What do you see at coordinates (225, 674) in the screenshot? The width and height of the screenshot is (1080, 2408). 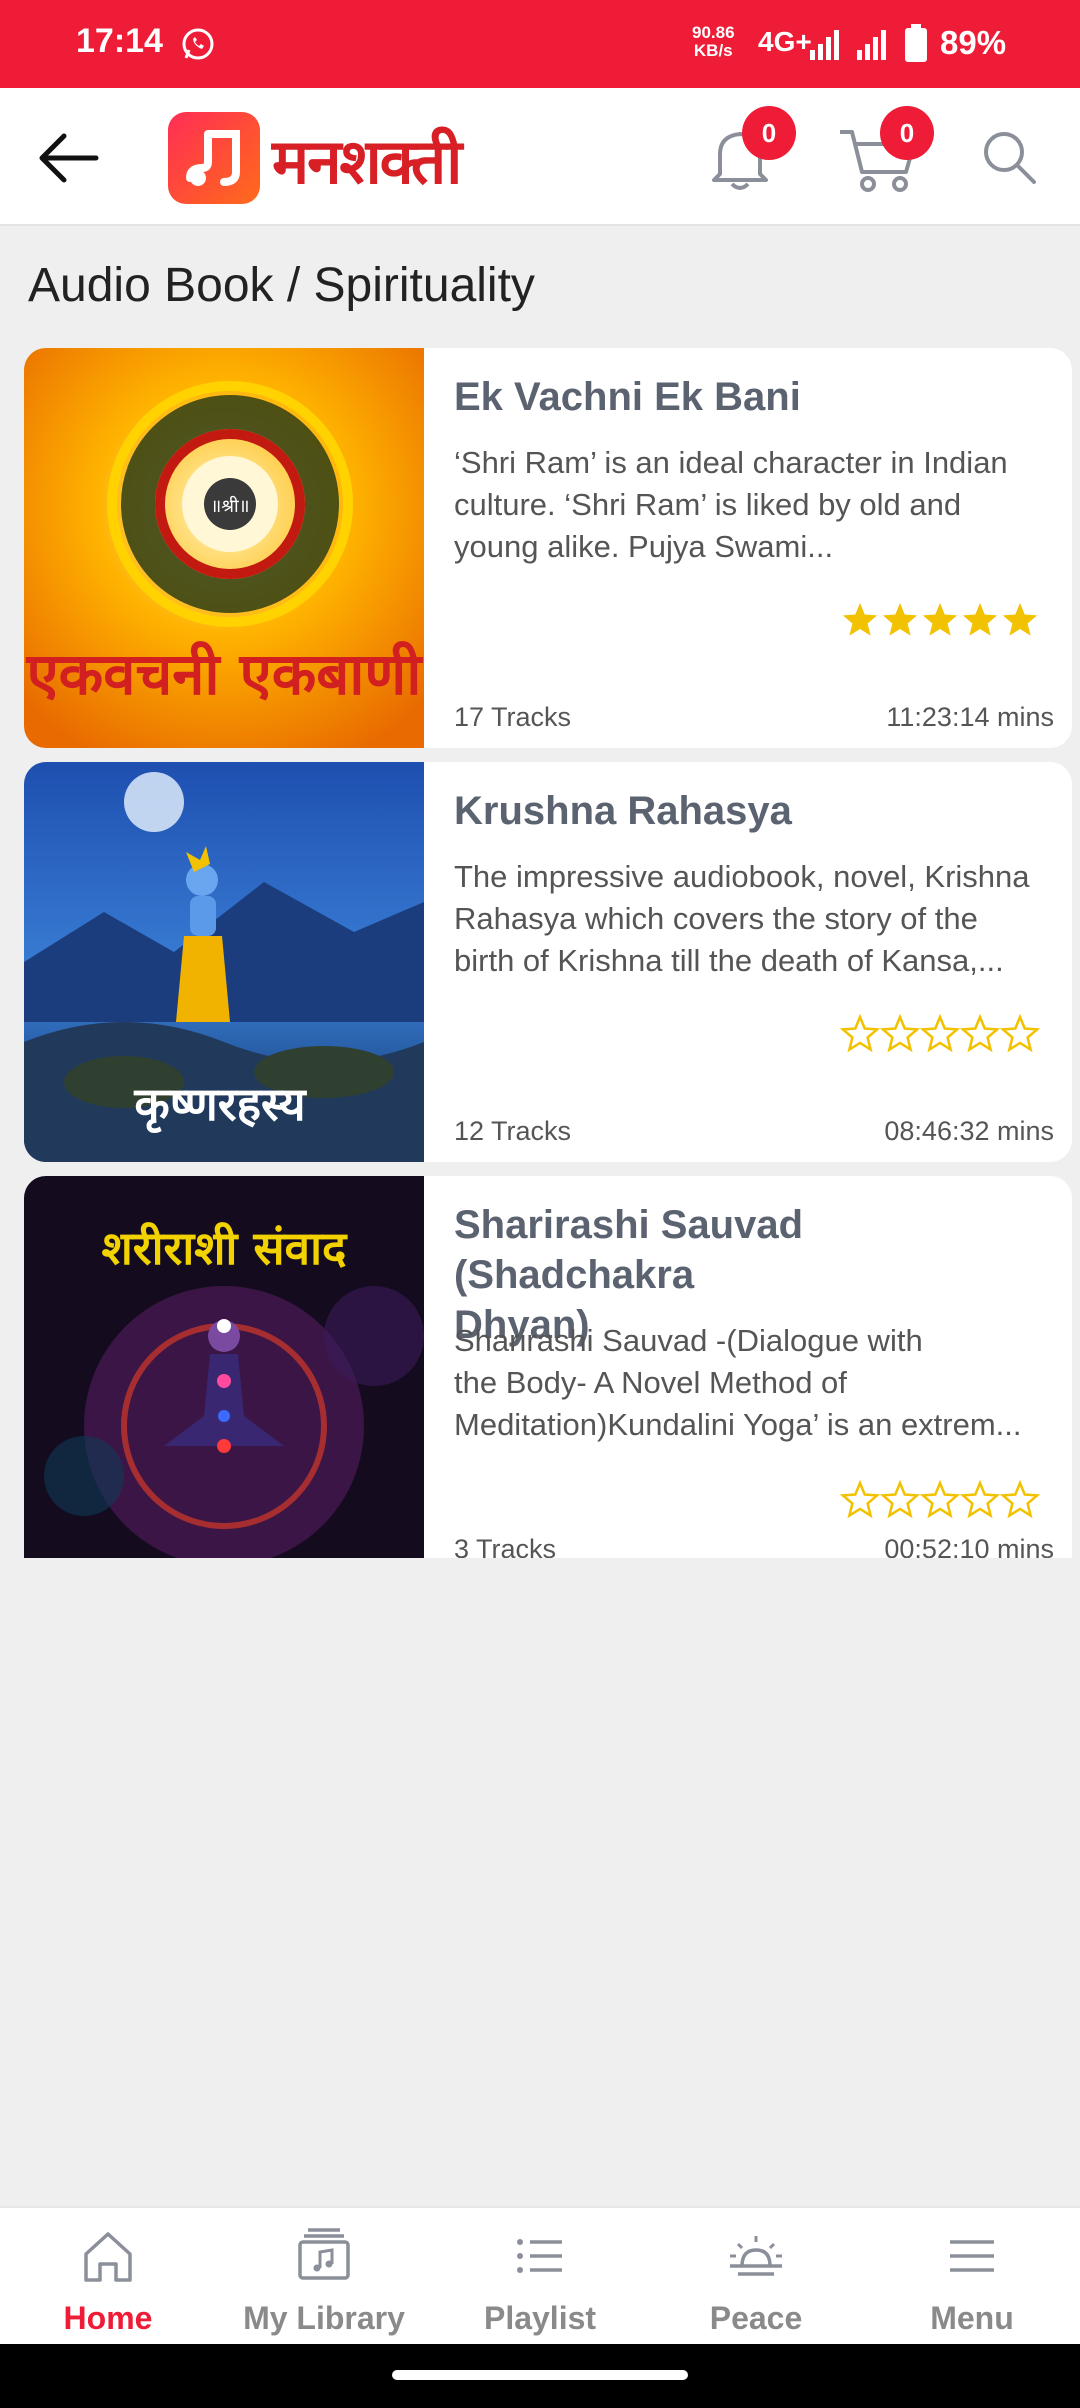 I see `cover-title: एकवचनी एकबाणी` at bounding box center [225, 674].